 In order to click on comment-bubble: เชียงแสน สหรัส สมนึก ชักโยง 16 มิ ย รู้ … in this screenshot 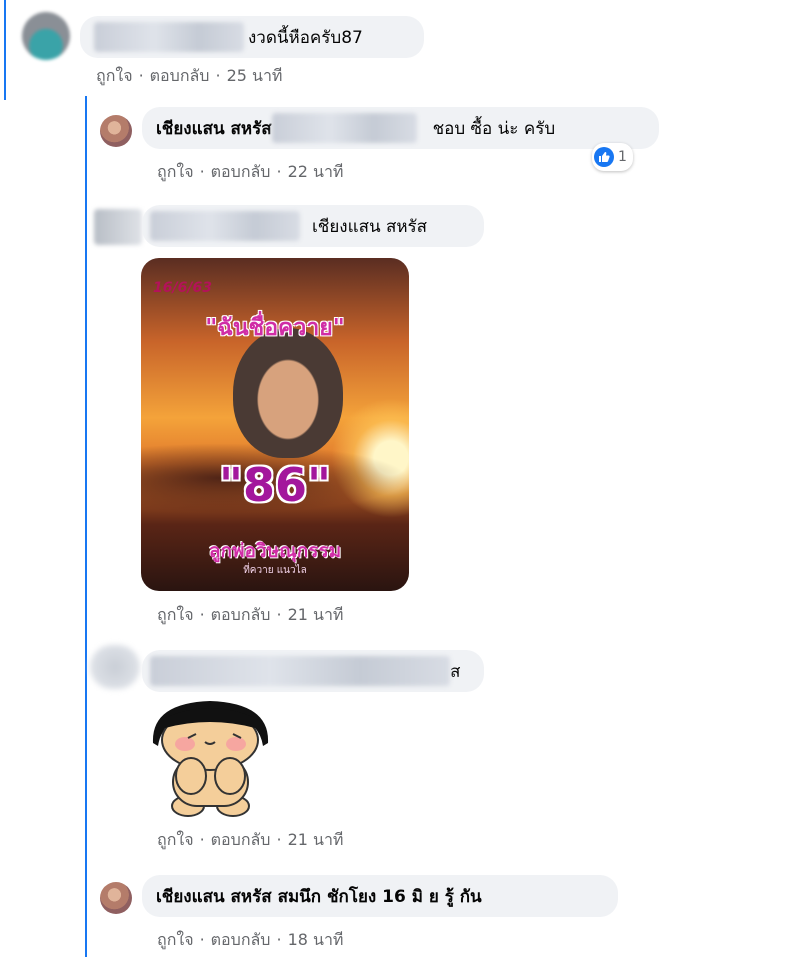, I will do `click(380, 896)`.